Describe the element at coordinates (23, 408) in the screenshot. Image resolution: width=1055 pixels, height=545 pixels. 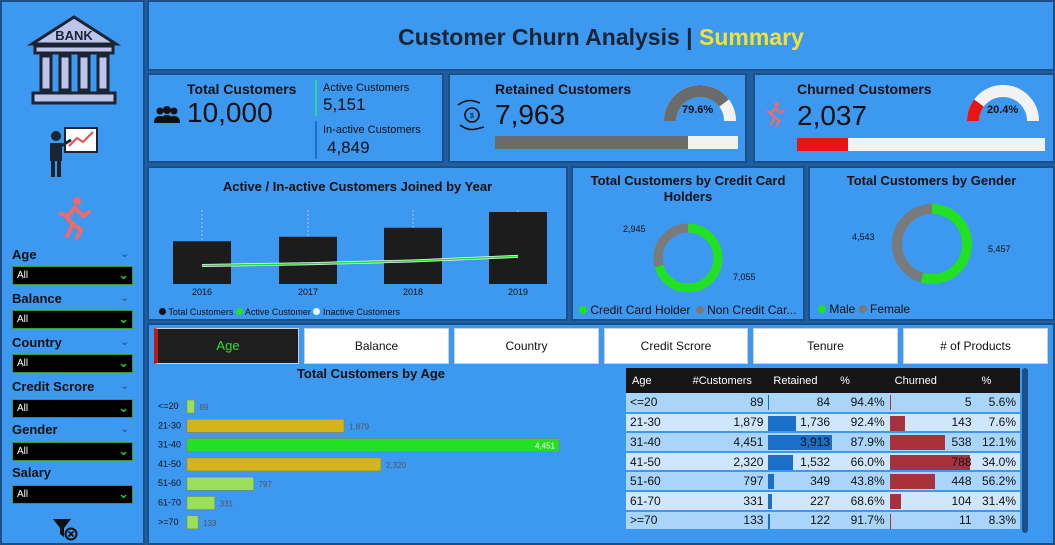
I see `credit-score-select-value: All` at that location.